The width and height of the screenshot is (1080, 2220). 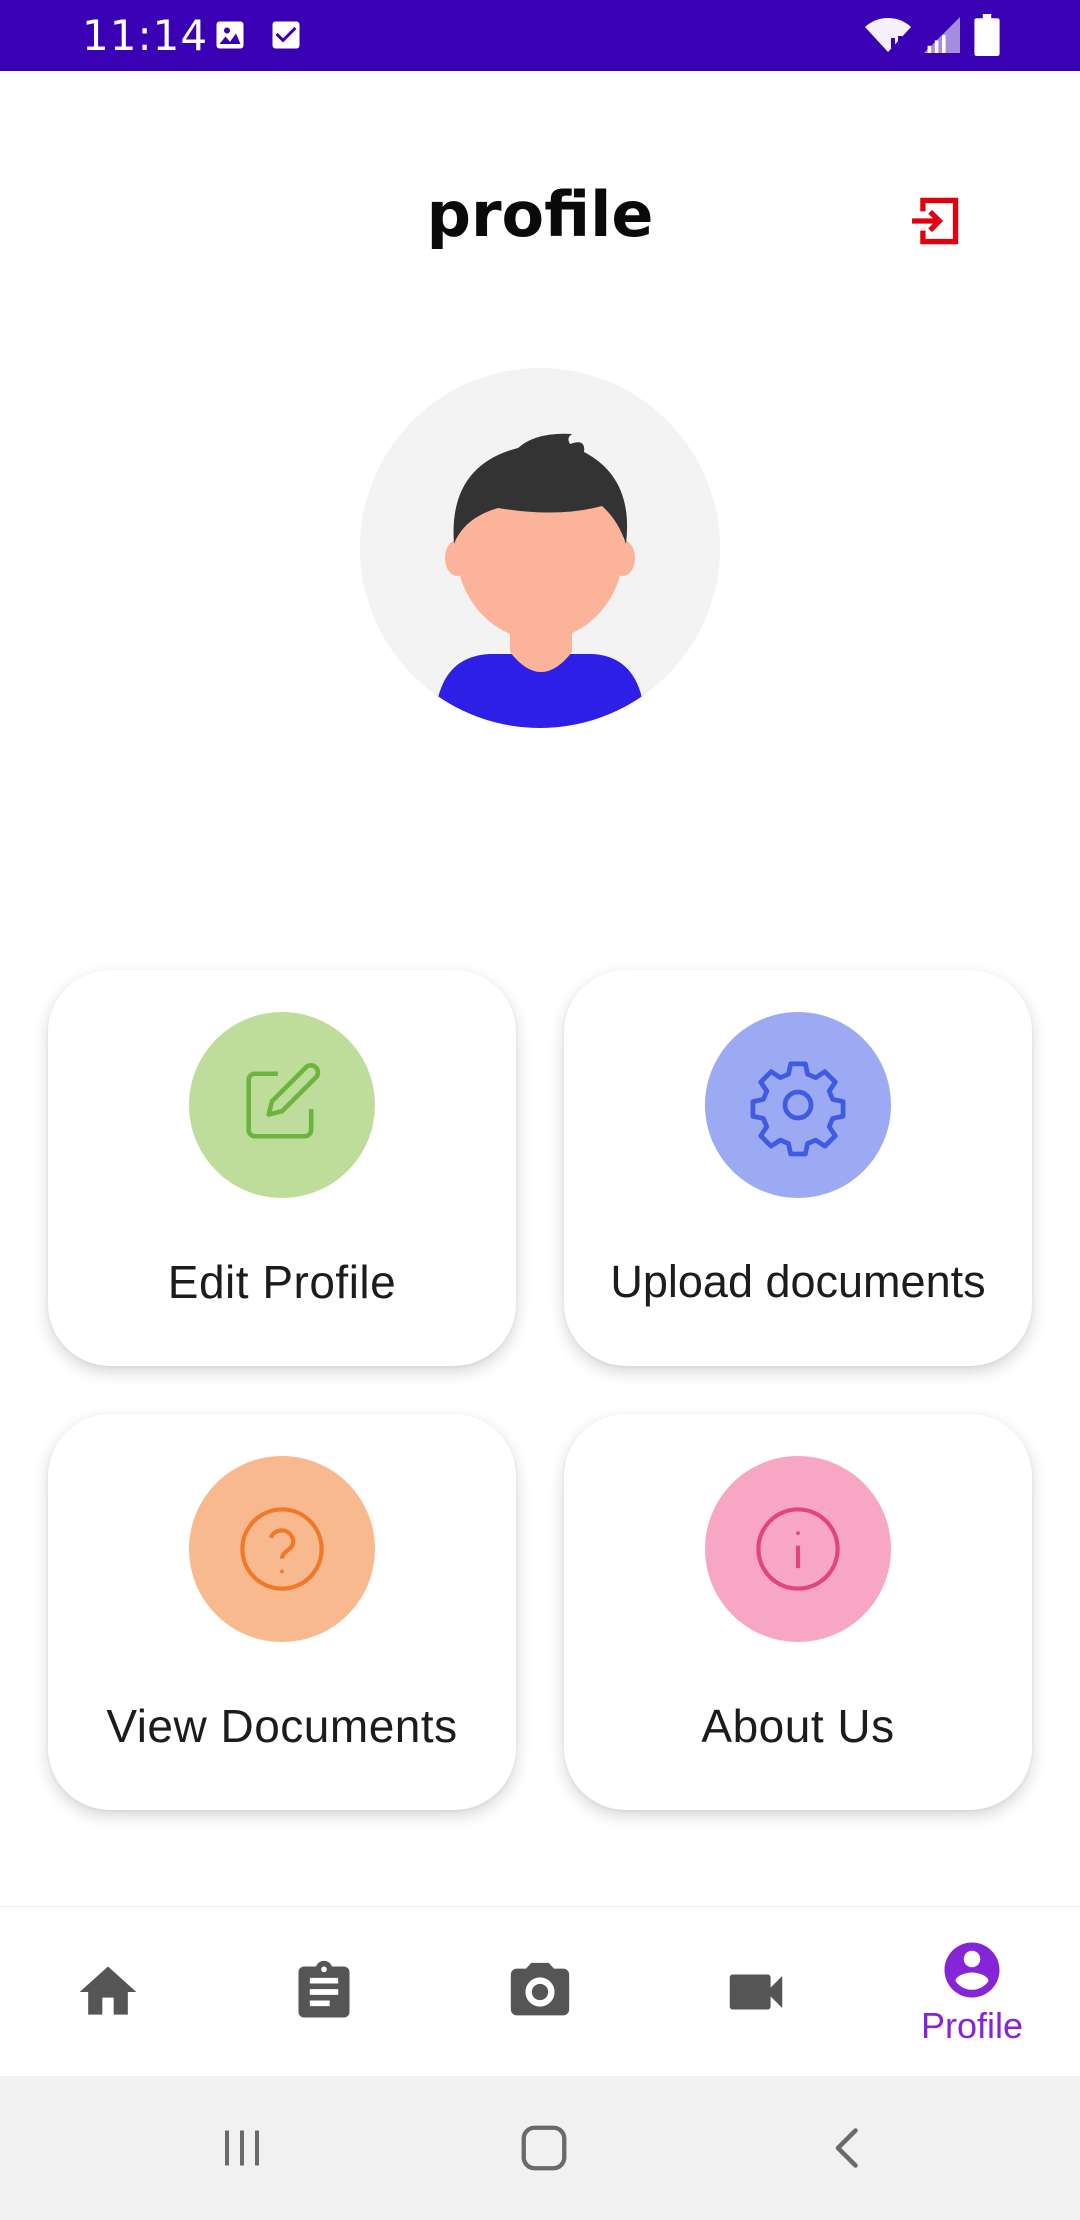 I want to click on help-icon, so click(x=282, y=1549).